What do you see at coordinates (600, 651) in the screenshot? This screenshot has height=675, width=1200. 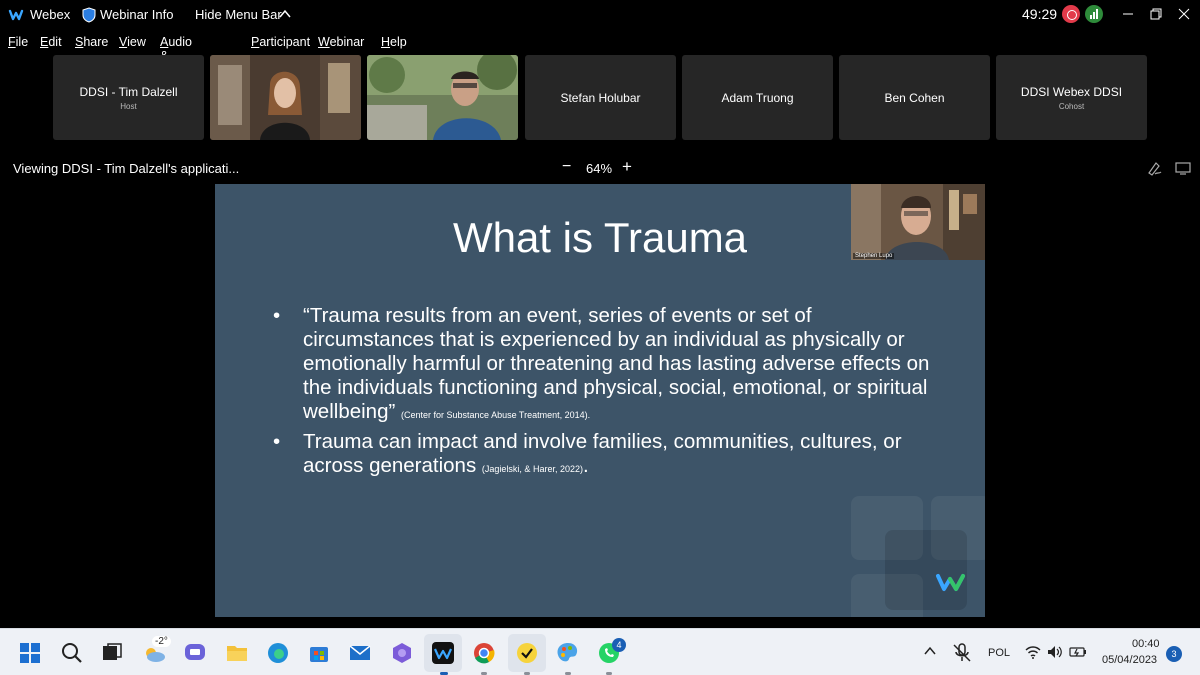 I see `taskbar: 4 POL 00:40 05/04/2023 3` at bounding box center [600, 651].